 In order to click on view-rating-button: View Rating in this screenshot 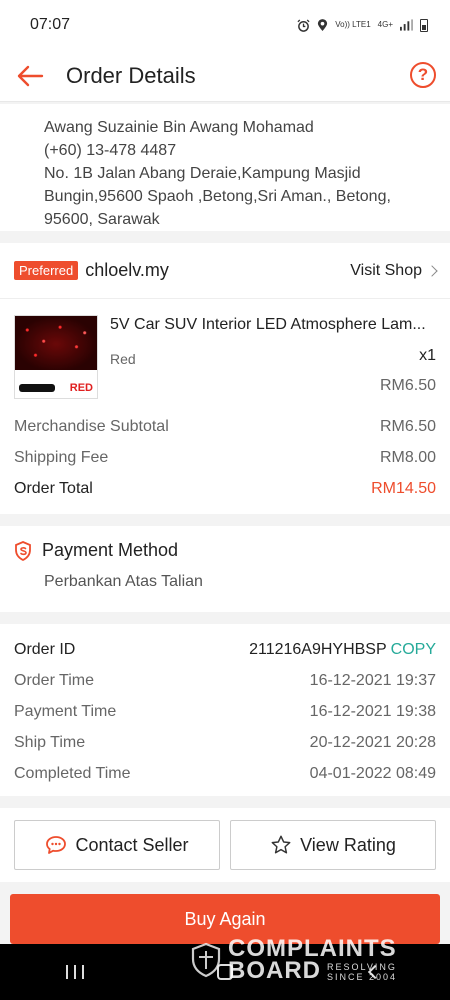, I will do `click(333, 845)`.